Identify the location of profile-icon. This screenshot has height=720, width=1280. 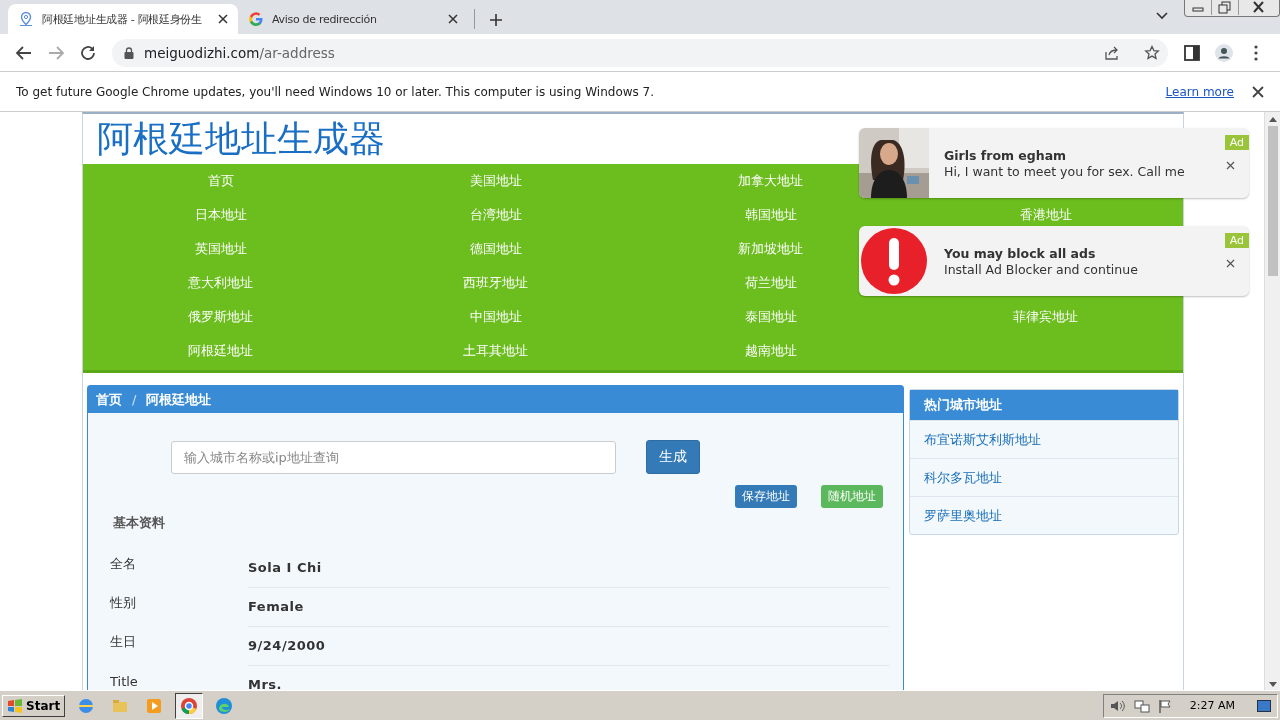
(1224, 52).